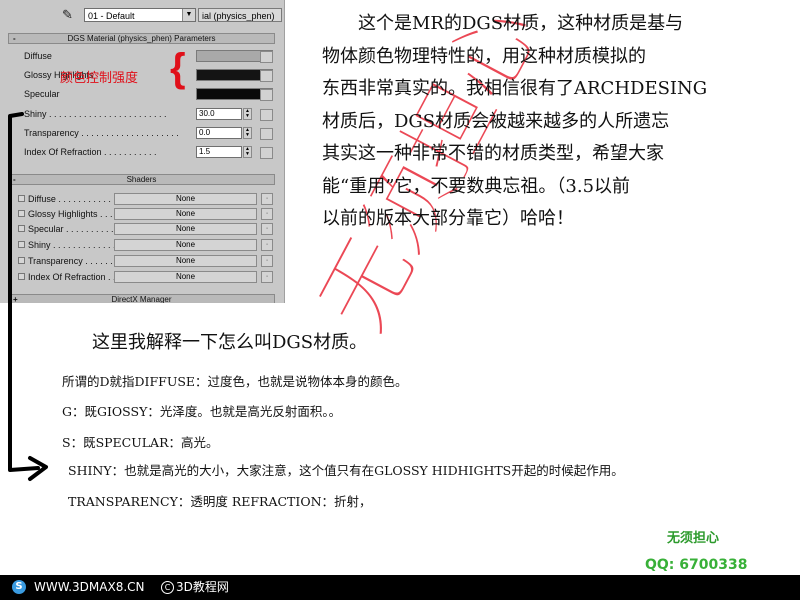 This screenshot has height=600, width=800. What do you see at coordinates (167, 587) in the screenshot?
I see `copyright-icon: C` at bounding box center [167, 587].